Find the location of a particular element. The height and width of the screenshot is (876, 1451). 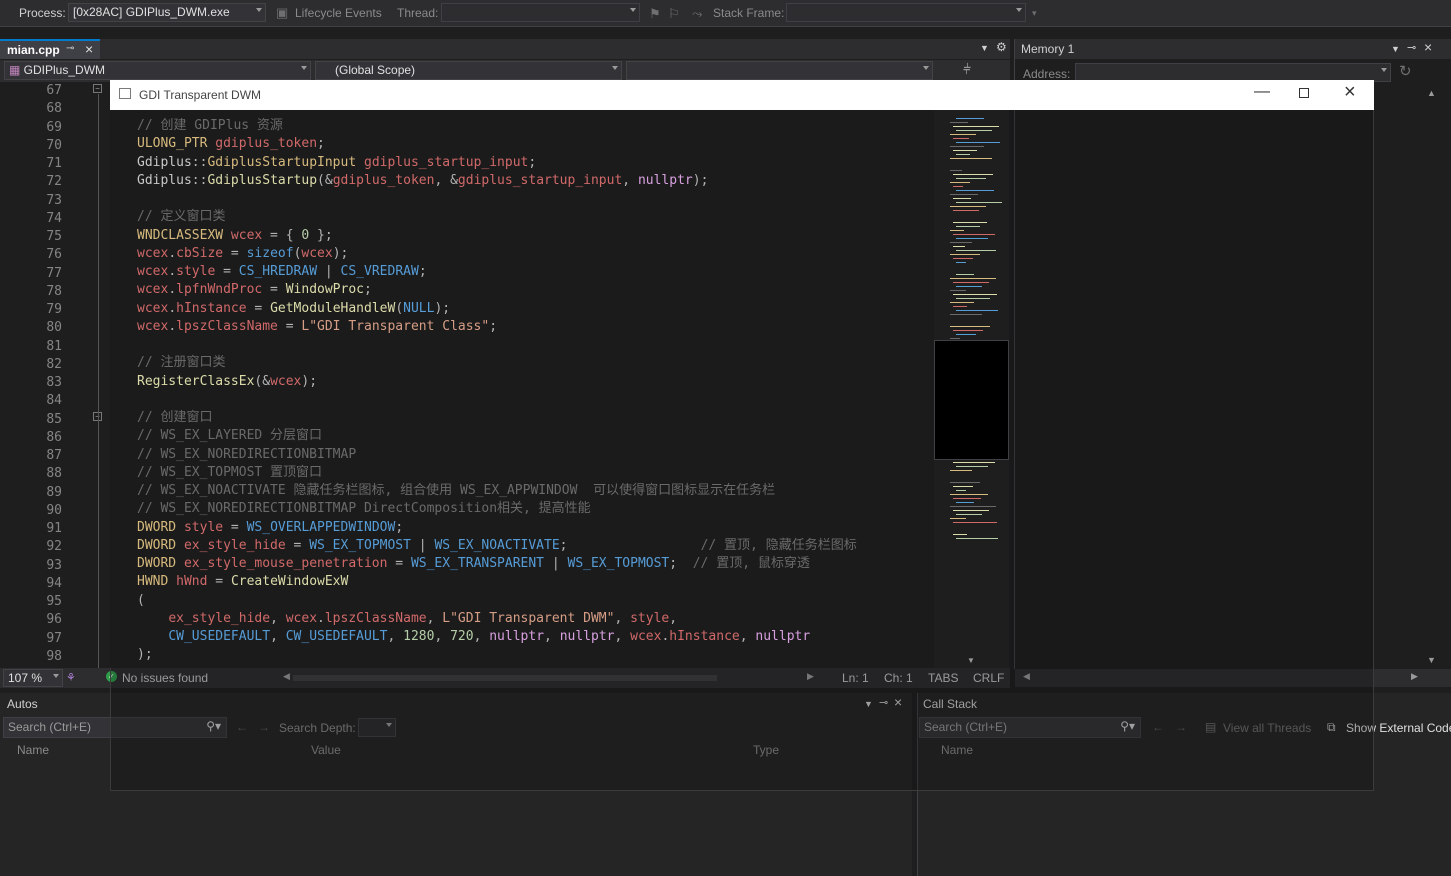

minimap-viewport is located at coordinates (971, 400).